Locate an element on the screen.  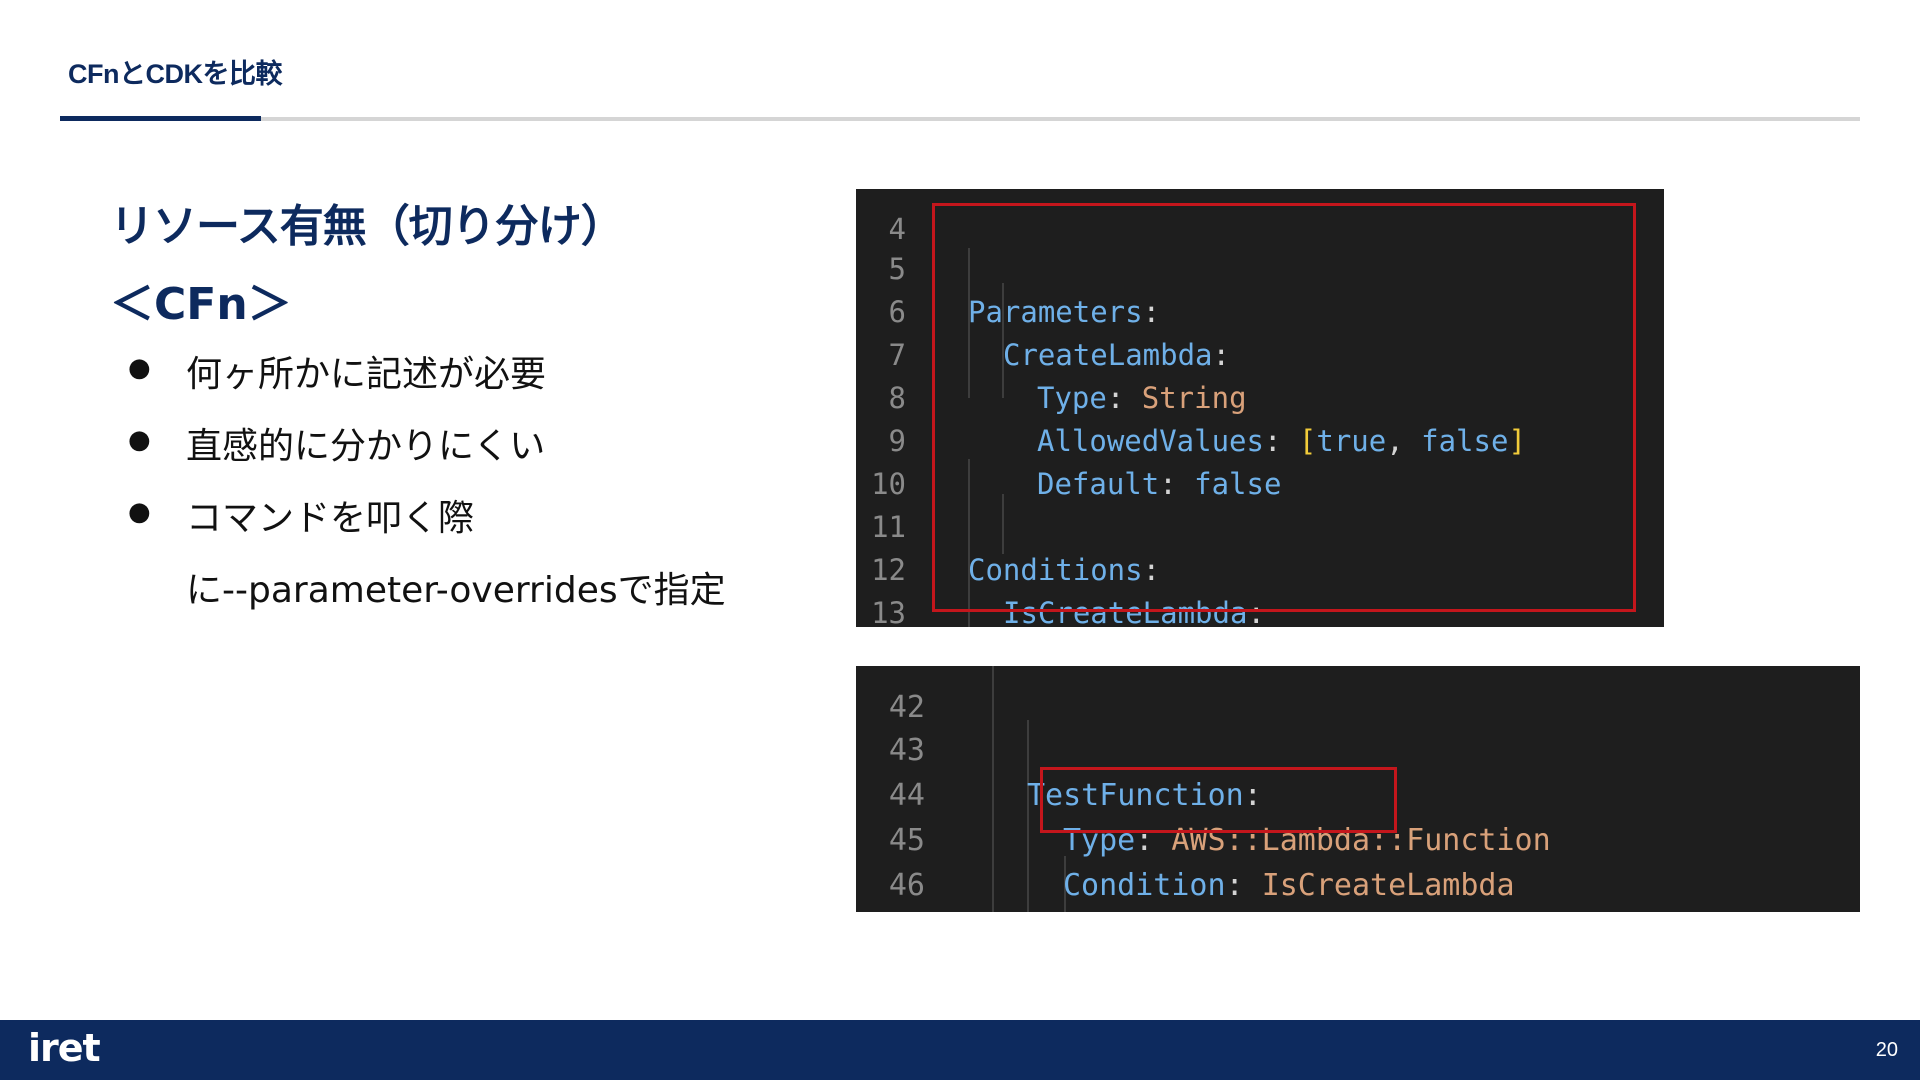
bullet-text: 直感的に分かりにくい is located at coordinates (366, 446).